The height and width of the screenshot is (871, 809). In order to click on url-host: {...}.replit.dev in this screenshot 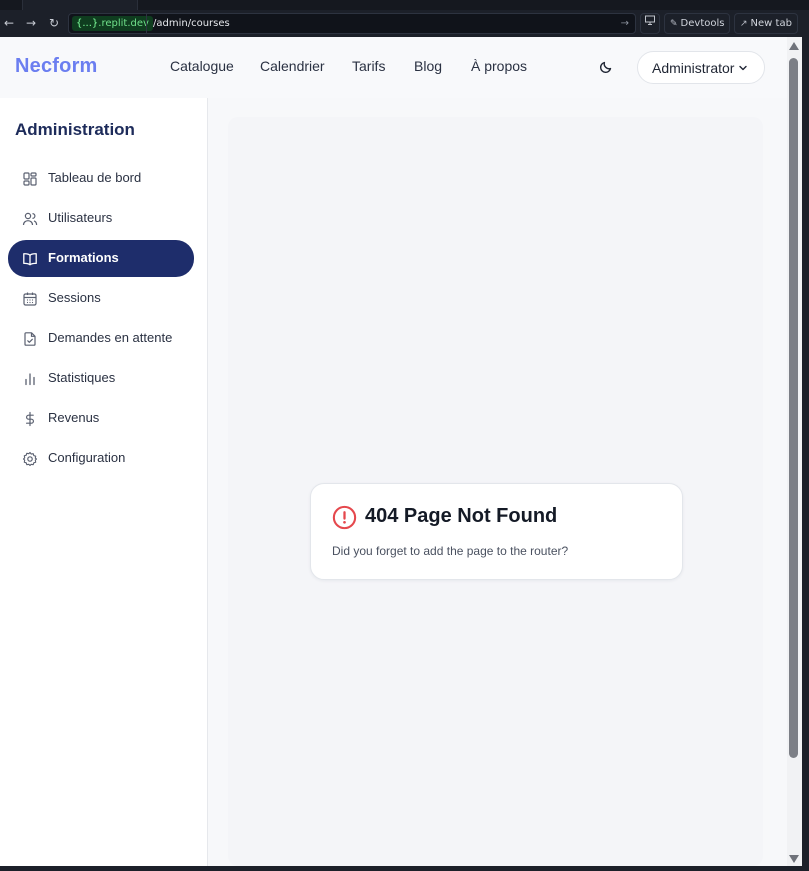, I will do `click(112, 23)`.